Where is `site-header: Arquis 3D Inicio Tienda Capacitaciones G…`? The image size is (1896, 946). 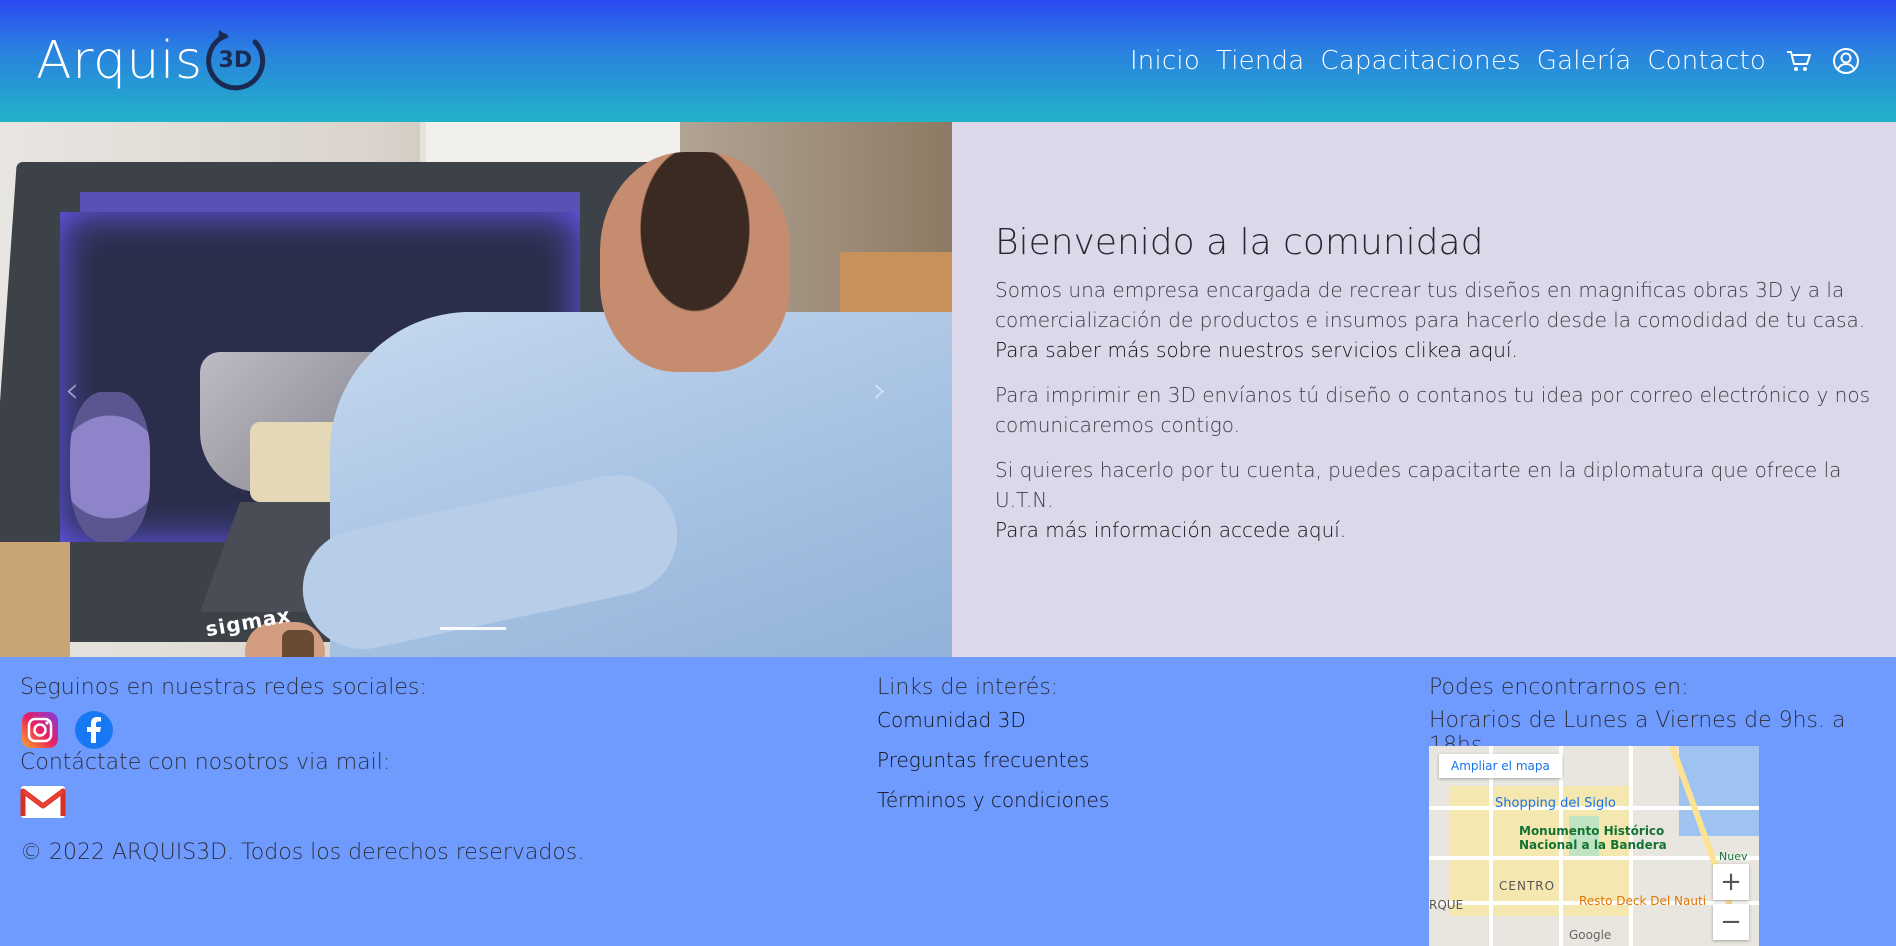 site-header: Arquis 3D Inicio Tienda Capacitaciones G… is located at coordinates (948, 61).